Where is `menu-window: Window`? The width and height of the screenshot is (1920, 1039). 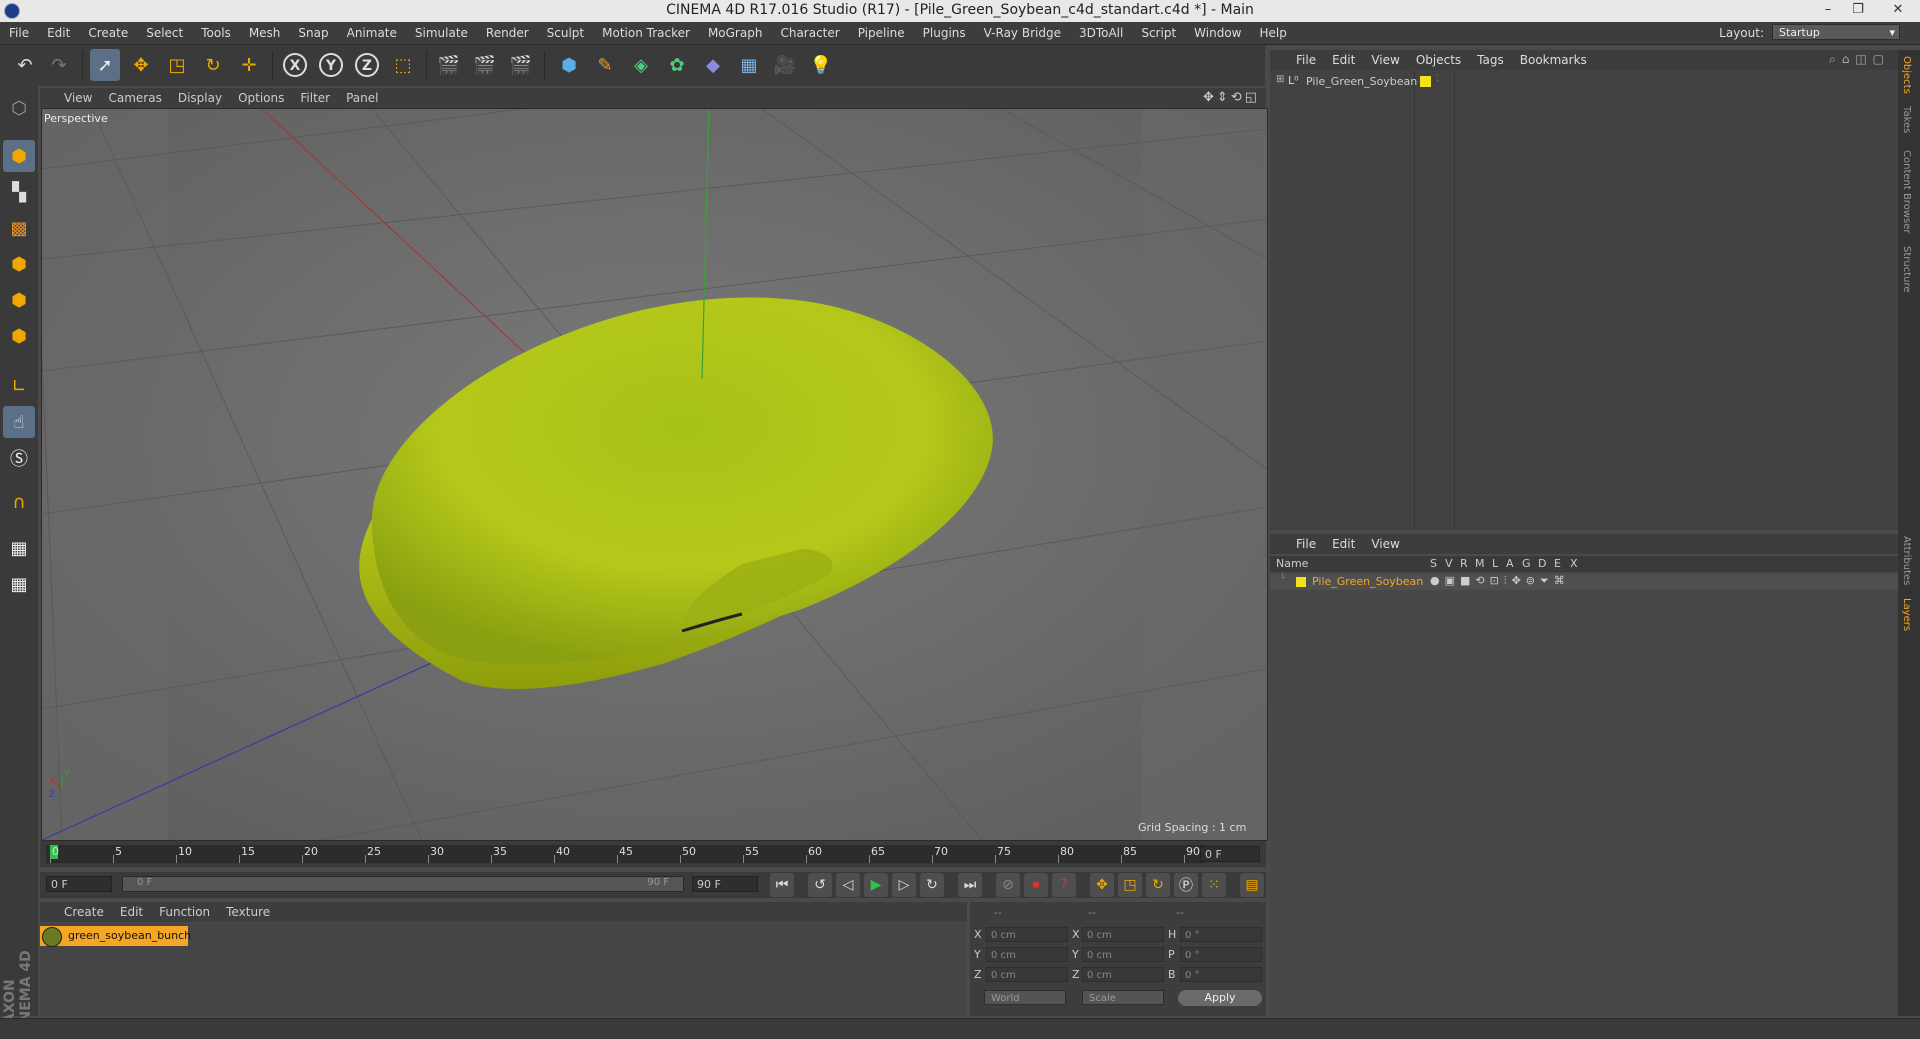 menu-window: Window is located at coordinates (1217, 33).